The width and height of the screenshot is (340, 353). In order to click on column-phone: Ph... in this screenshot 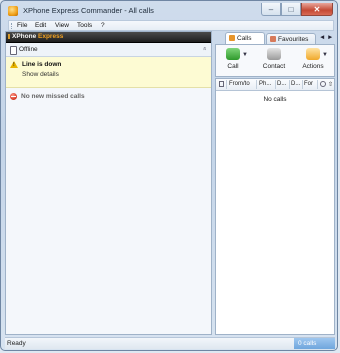, I will do `click(265, 84)`.